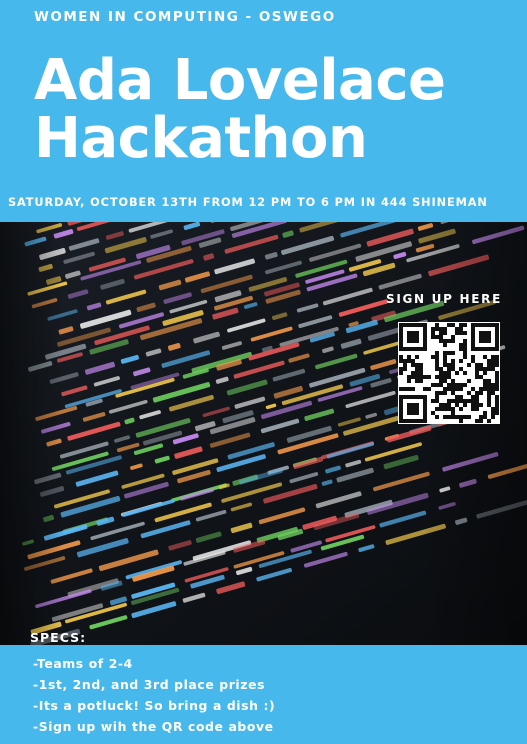  I want to click on qr-code-icon, so click(449, 373).